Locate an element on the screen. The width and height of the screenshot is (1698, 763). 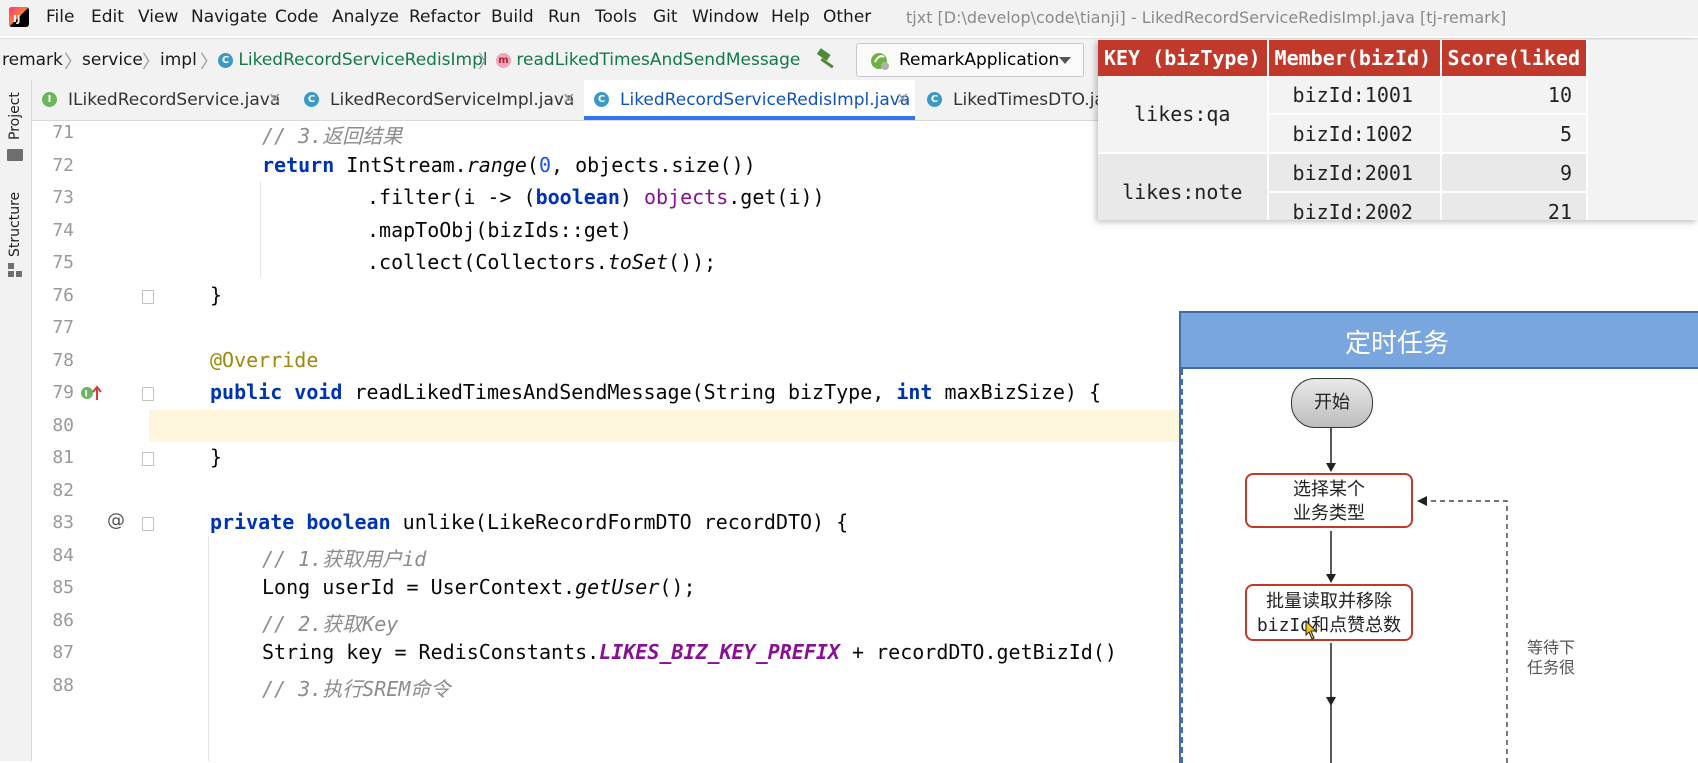
line-number: 80 is located at coordinates (63, 425).